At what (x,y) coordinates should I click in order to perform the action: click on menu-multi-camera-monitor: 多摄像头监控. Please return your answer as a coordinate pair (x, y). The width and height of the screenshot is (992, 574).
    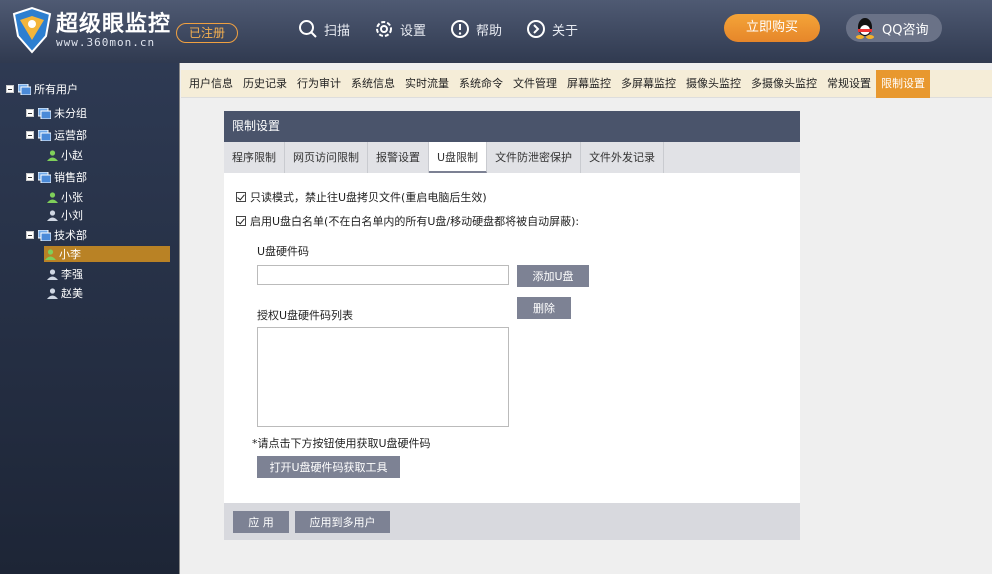
    Looking at the image, I should click on (784, 84).